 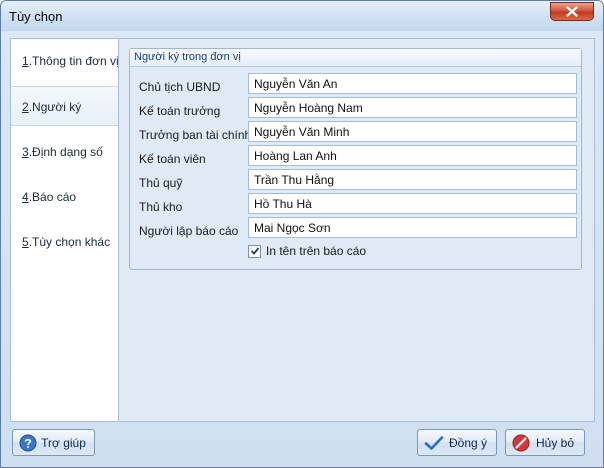 I want to click on nav-item-label: Báo cáo, so click(x=54, y=197).